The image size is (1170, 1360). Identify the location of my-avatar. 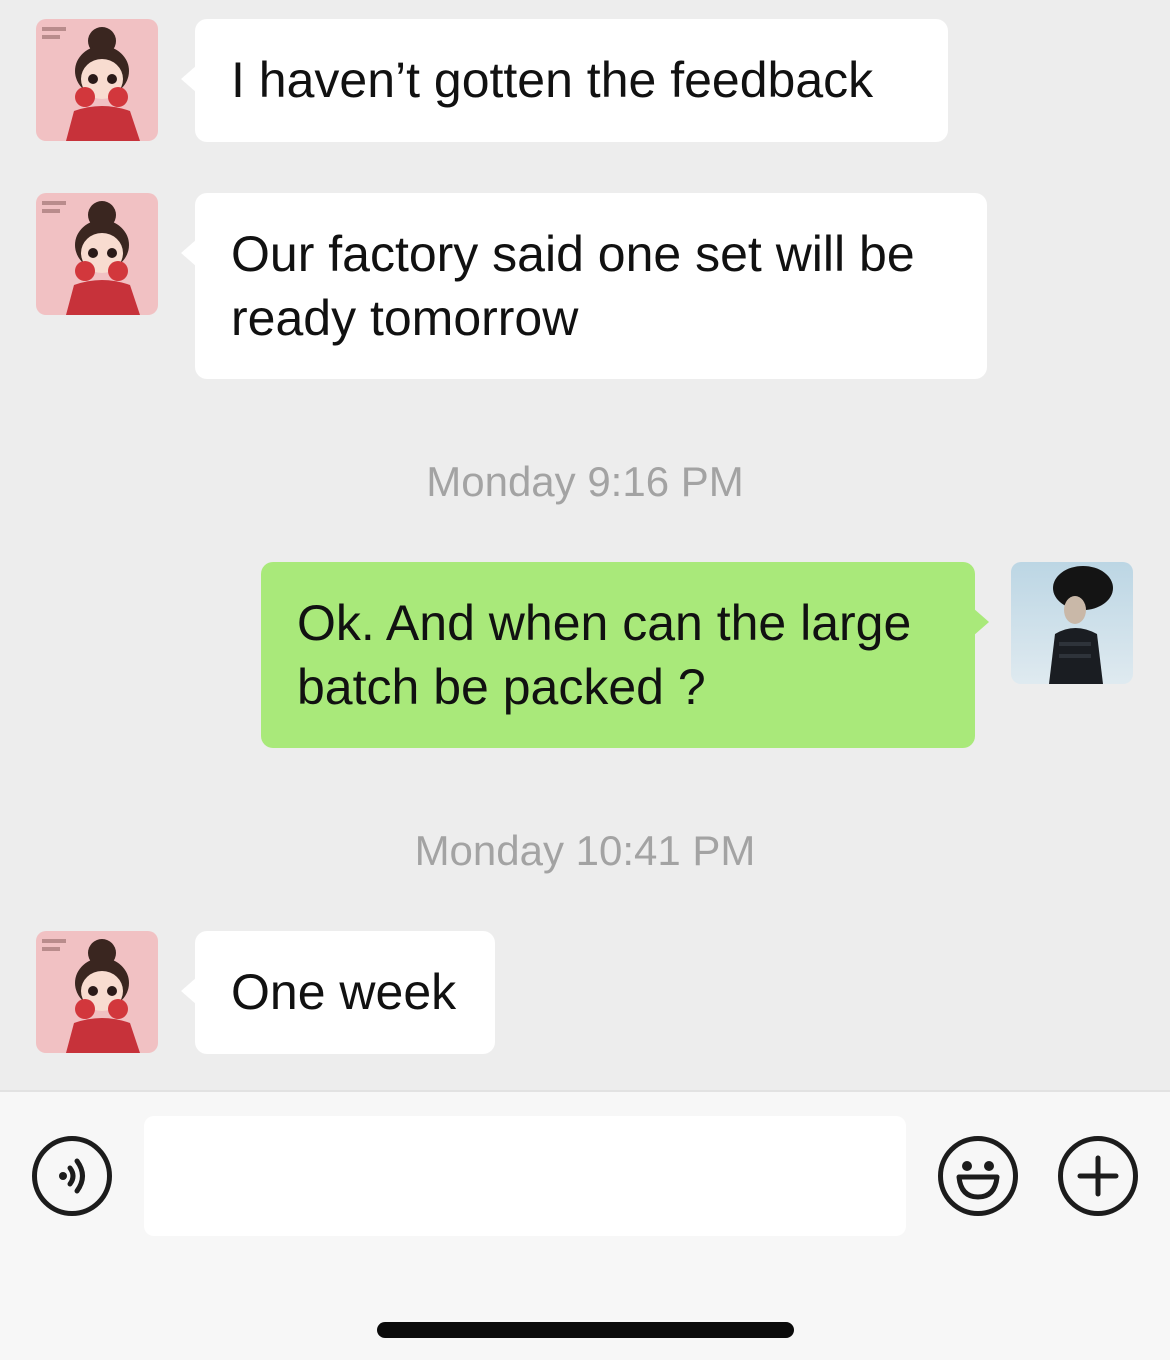
(1072, 623).